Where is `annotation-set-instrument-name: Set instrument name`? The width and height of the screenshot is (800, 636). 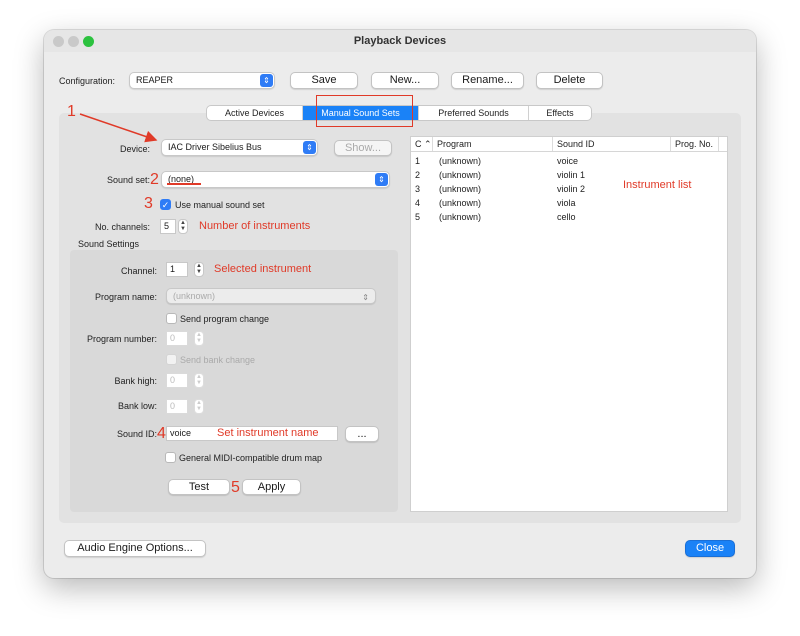 annotation-set-instrument-name: Set instrument name is located at coordinates (268, 433).